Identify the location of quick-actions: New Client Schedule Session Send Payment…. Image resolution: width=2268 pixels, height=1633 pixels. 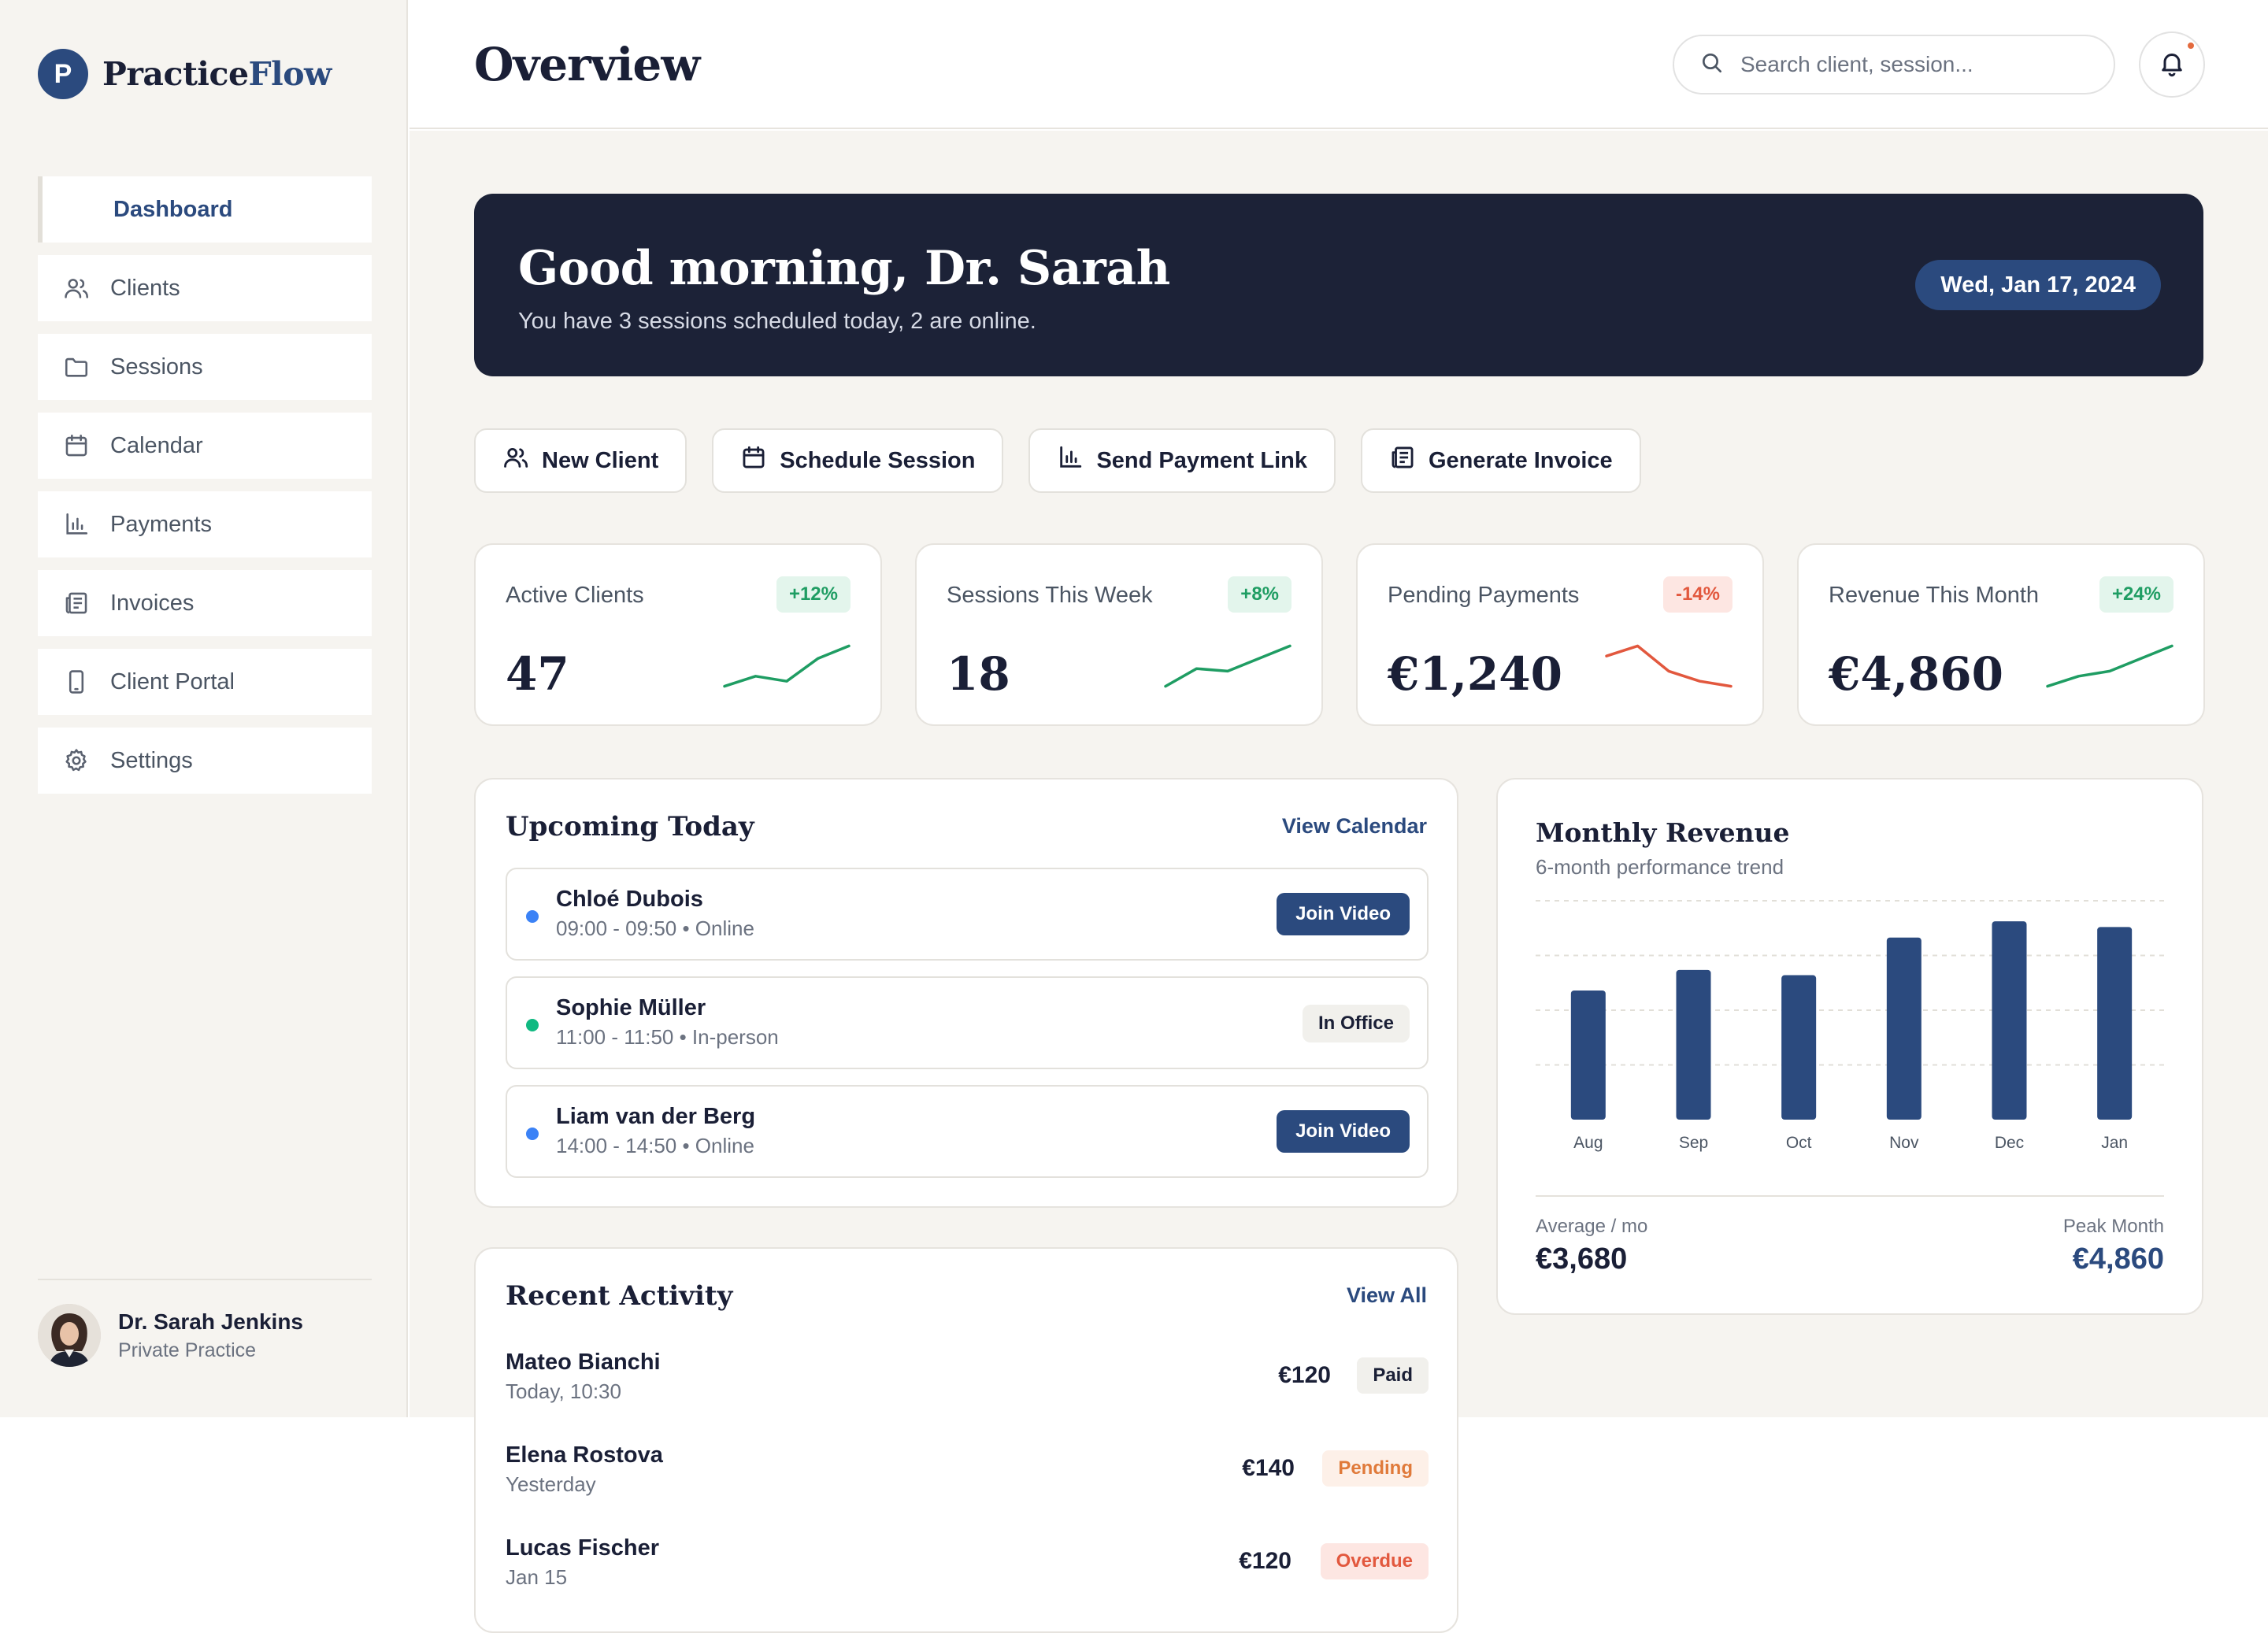
(1070, 460).